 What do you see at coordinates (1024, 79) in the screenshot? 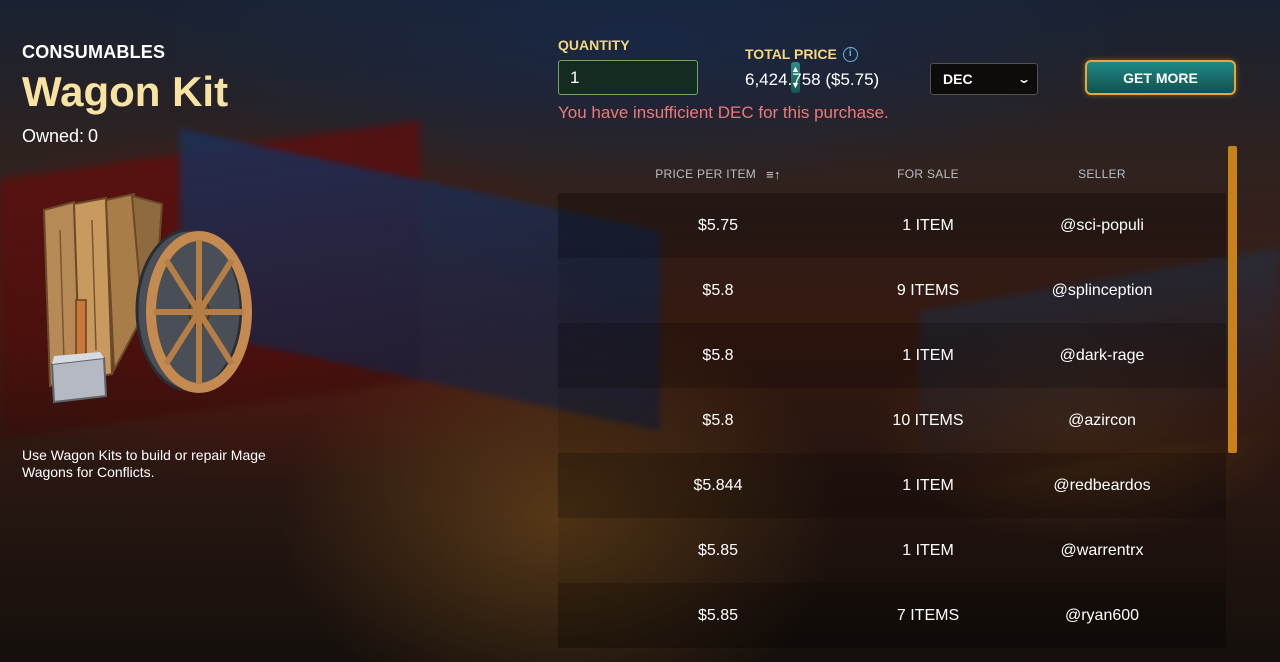
I see `chevron-down-icon: ⌄` at bounding box center [1024, 79].